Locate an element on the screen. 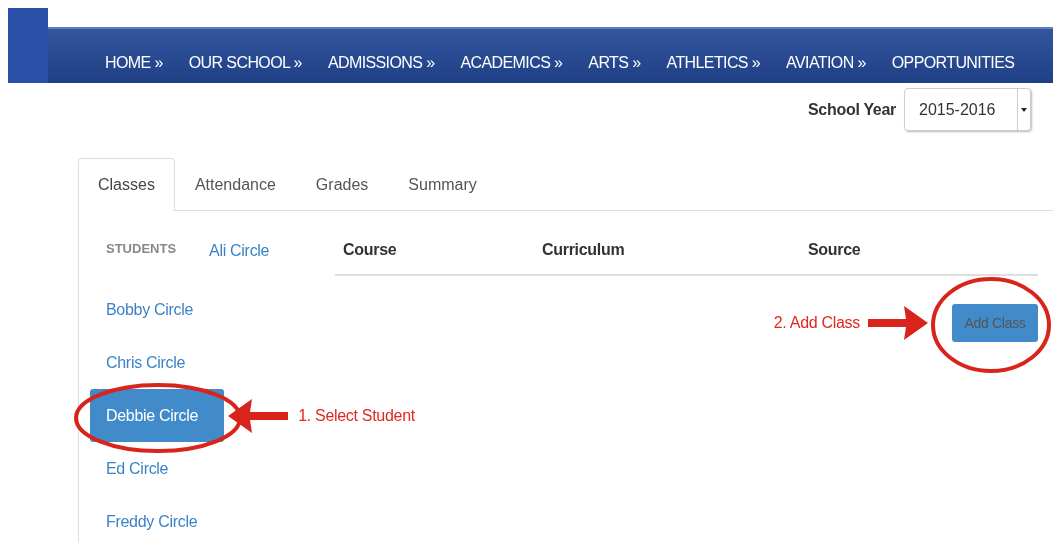 This screenshot has width=1053, height=542. nav-link: OPPORTUNITIES is located at coordinates (953, 63).